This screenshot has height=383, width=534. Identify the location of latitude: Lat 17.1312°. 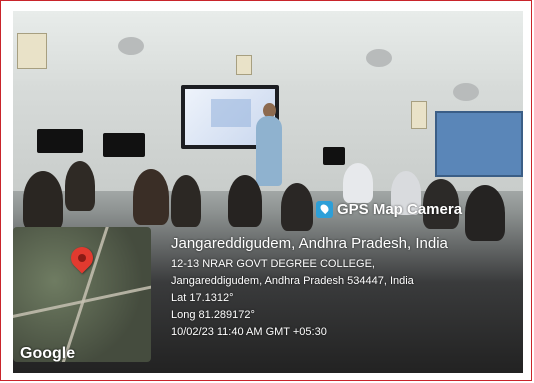
(202, 298).